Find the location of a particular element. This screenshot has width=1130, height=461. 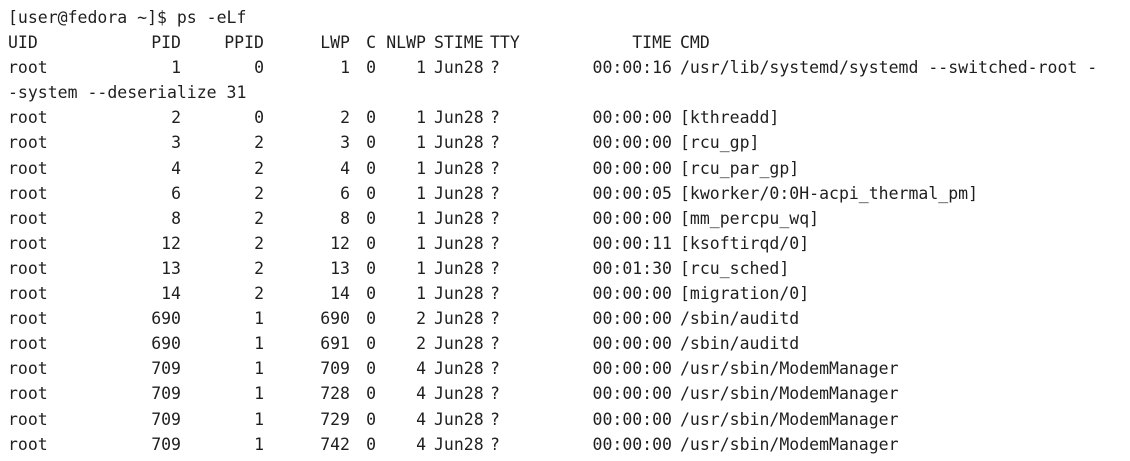

header-stime: STIME is located at coordinates (459, 43).